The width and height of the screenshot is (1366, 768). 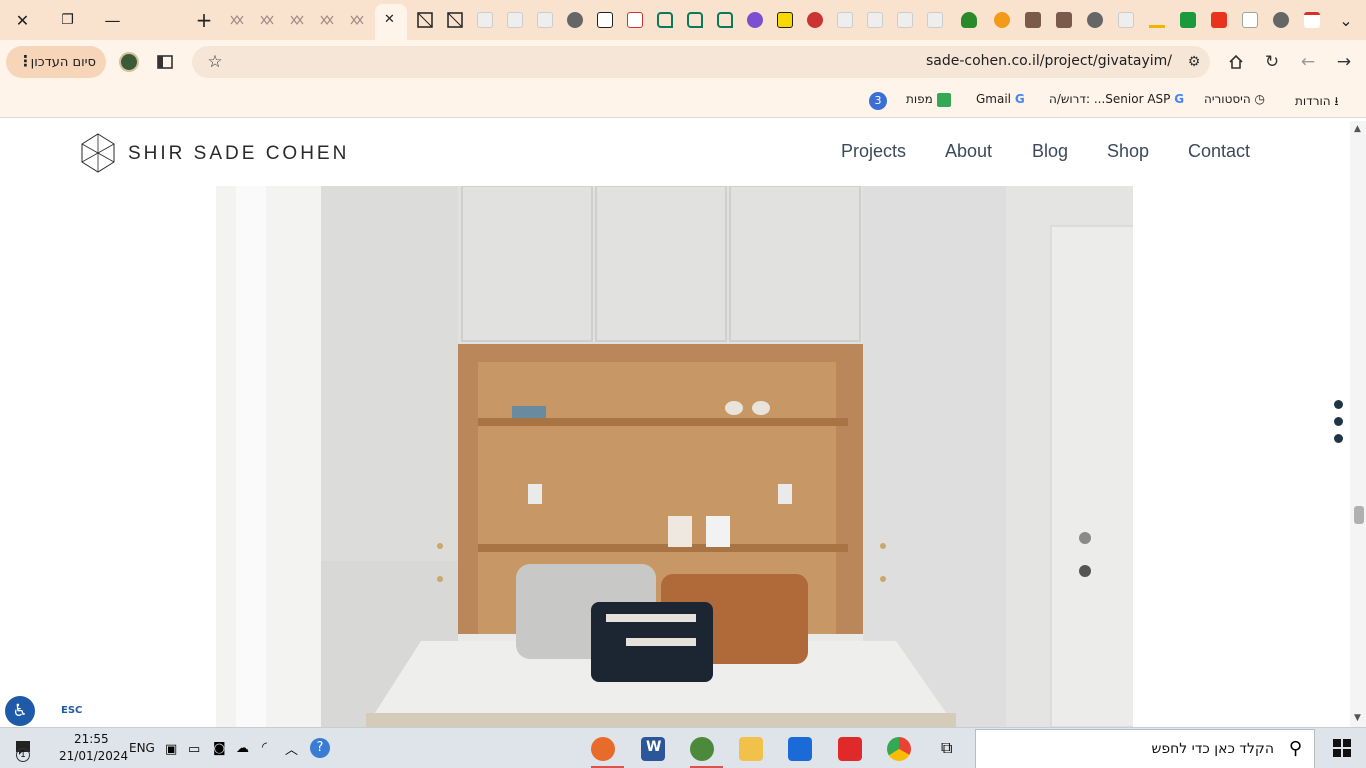 I want to click on address-bar: ☆ sade-cohen.co.il/project/givatayim/ ⚙, so click(x=701, y=62).